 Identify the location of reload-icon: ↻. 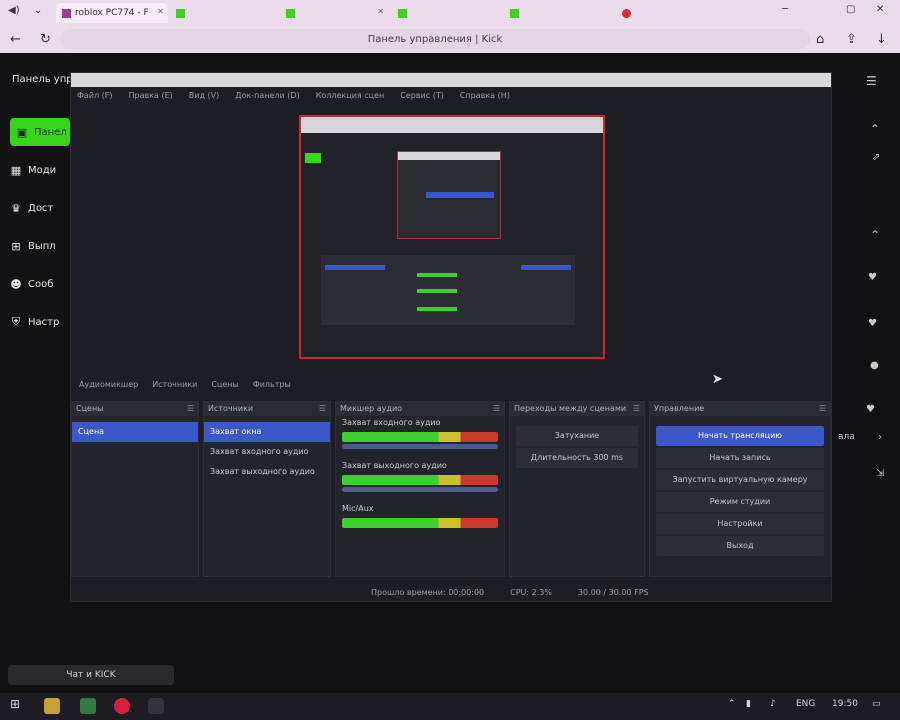
(45, 39).